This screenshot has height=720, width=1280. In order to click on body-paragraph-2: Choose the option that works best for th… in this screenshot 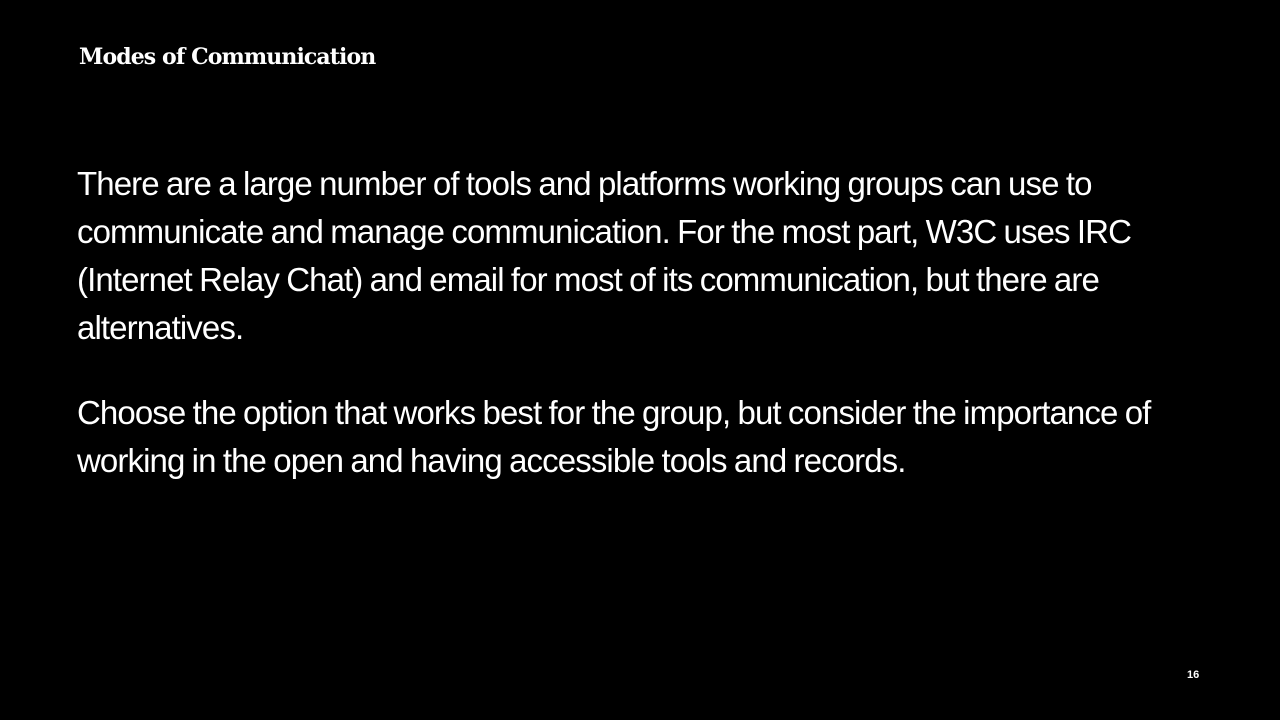, I will do `click(614, 436)`.